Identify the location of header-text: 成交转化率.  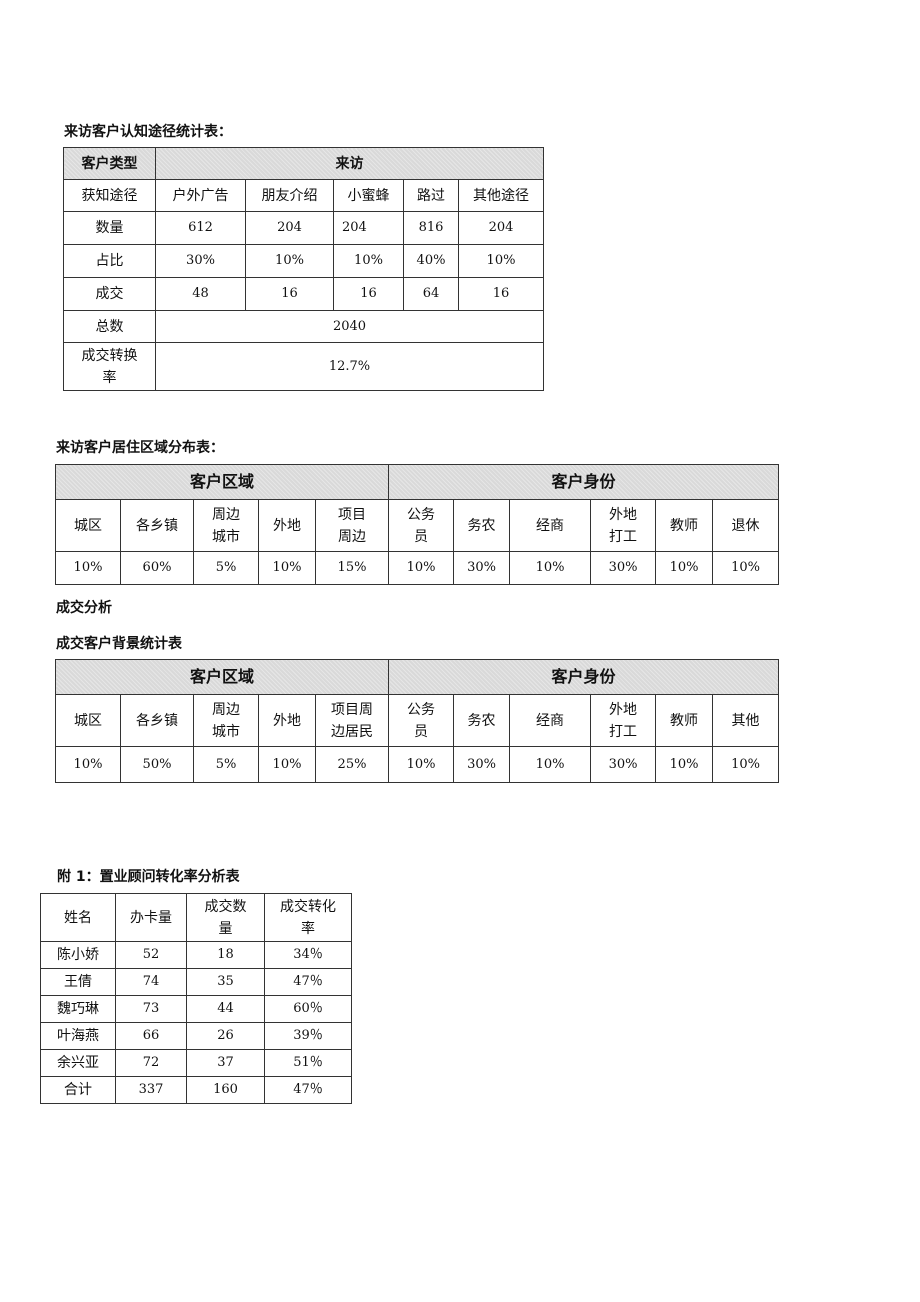
(308, 917).